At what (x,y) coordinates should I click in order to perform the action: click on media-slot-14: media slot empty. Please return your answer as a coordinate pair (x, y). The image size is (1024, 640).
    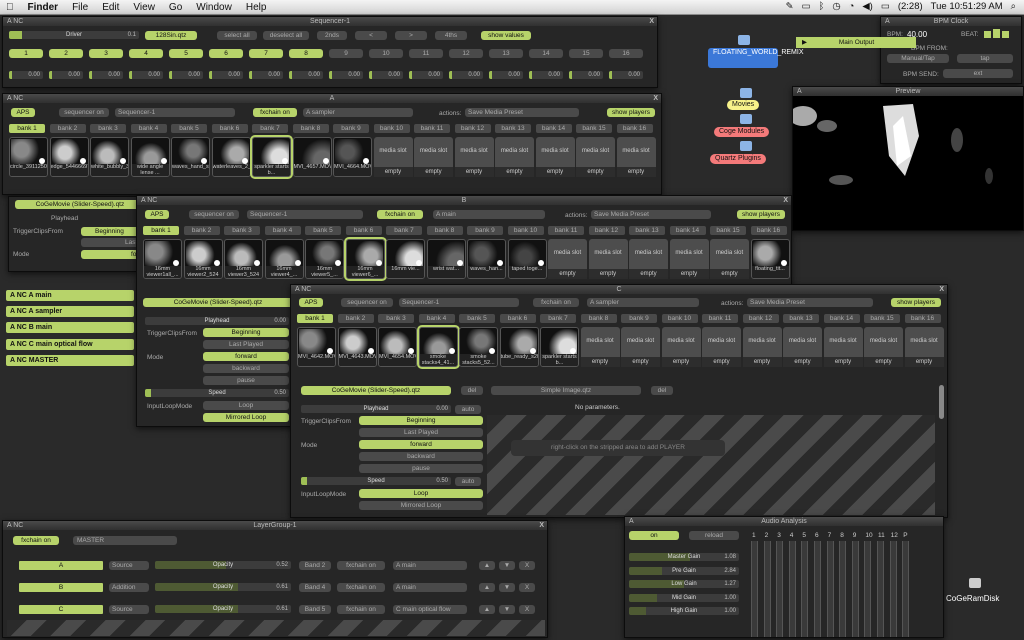
    Looking at the image, I should click on (689, 259).